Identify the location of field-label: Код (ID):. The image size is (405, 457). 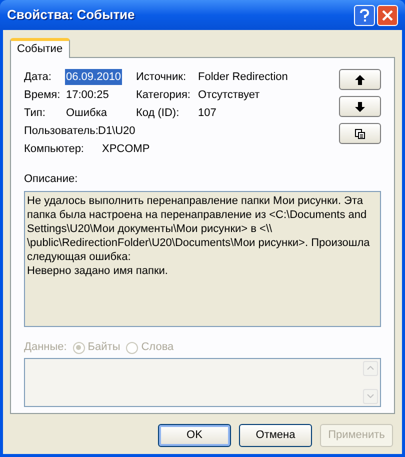
(158, 113).